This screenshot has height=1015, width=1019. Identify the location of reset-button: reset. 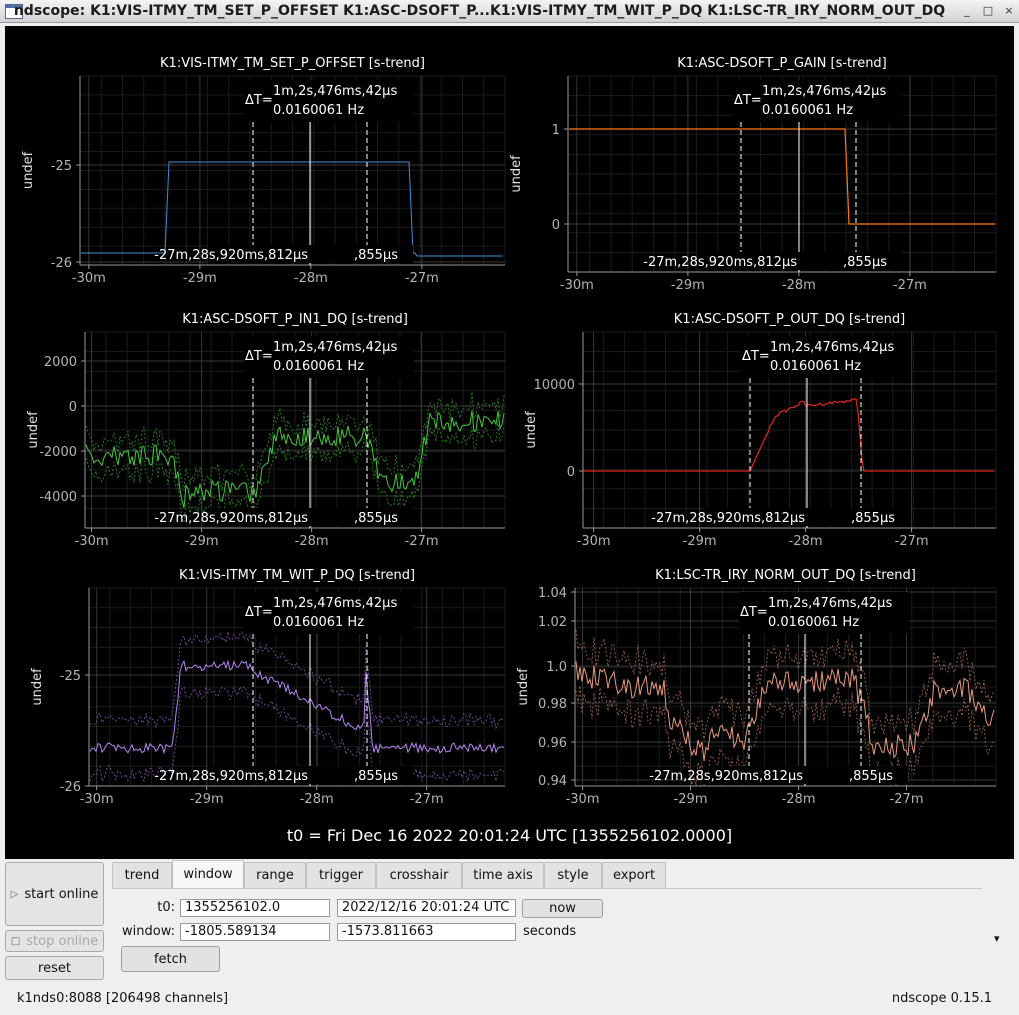
(54, 968).